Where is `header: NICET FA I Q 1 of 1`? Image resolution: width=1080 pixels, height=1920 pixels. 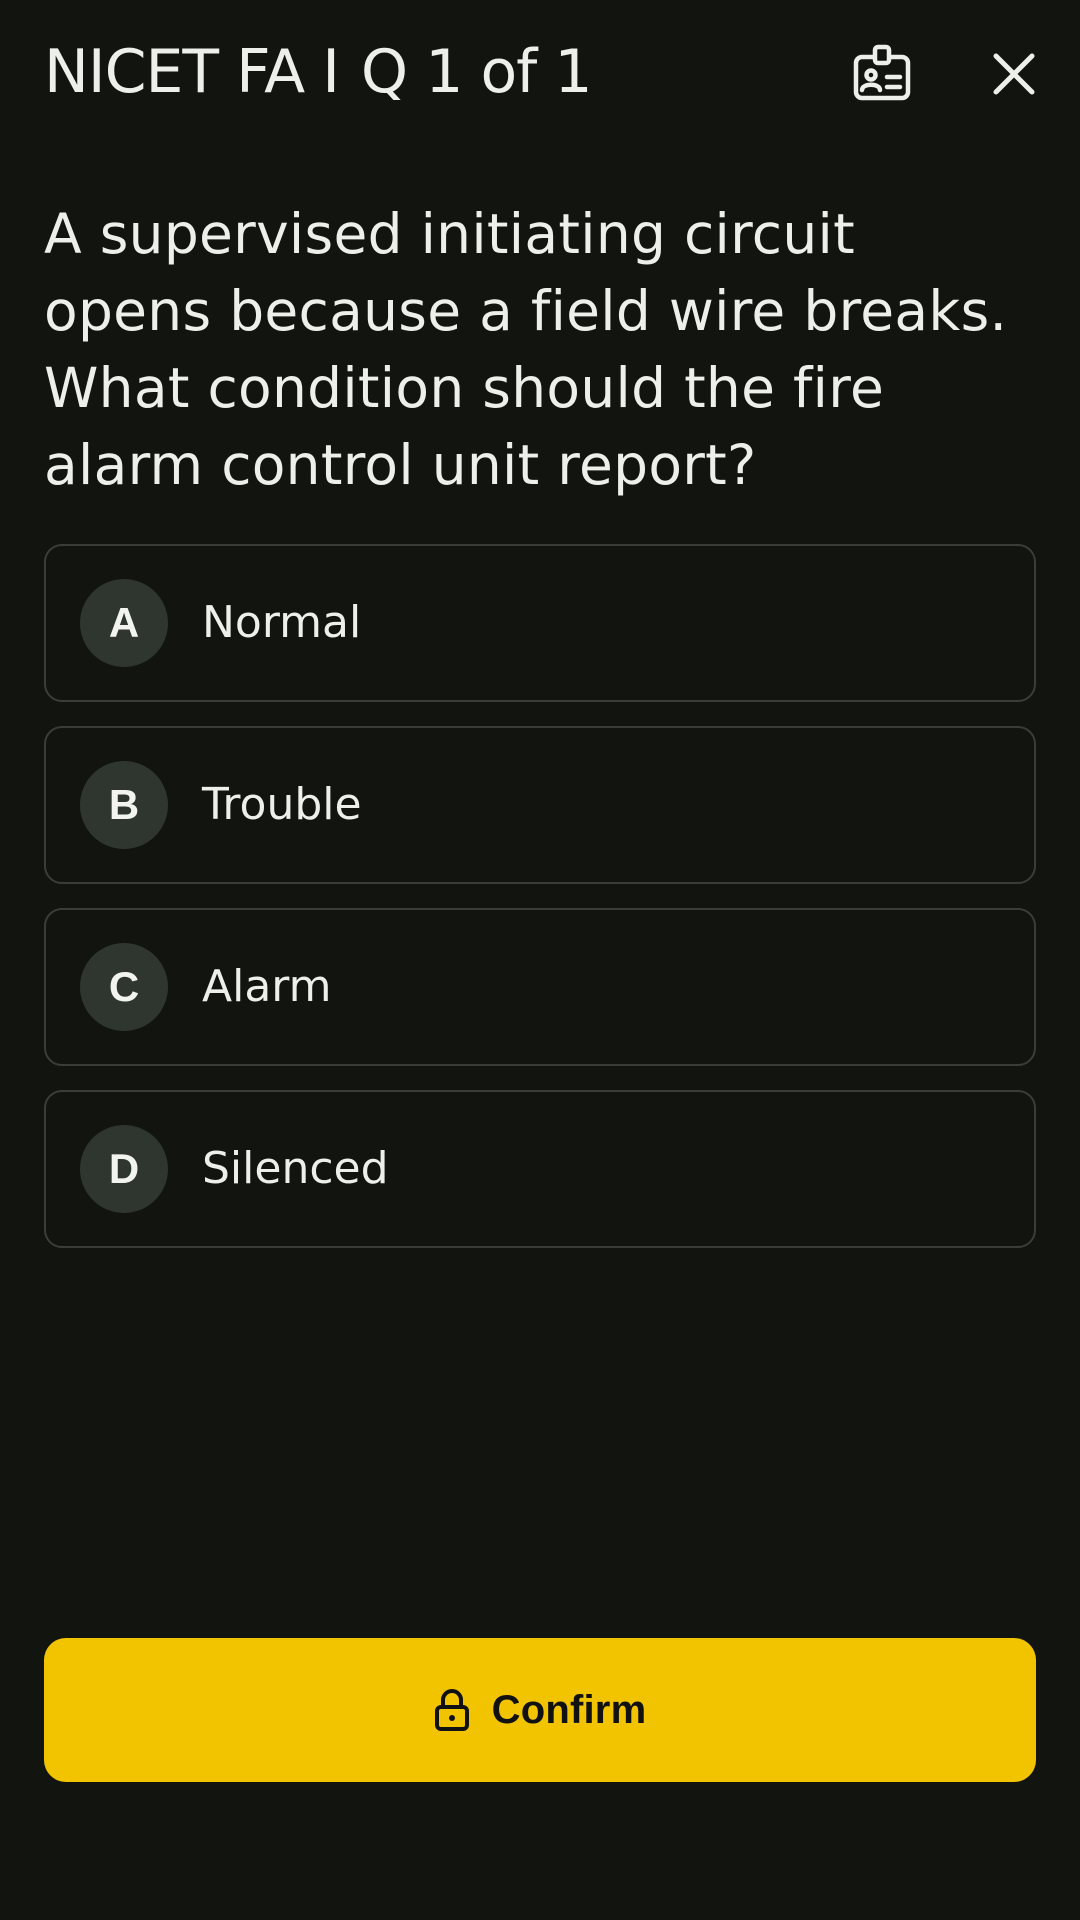 header: NICET FA I Q 1 of 1 is located at coordinates (540, 72).